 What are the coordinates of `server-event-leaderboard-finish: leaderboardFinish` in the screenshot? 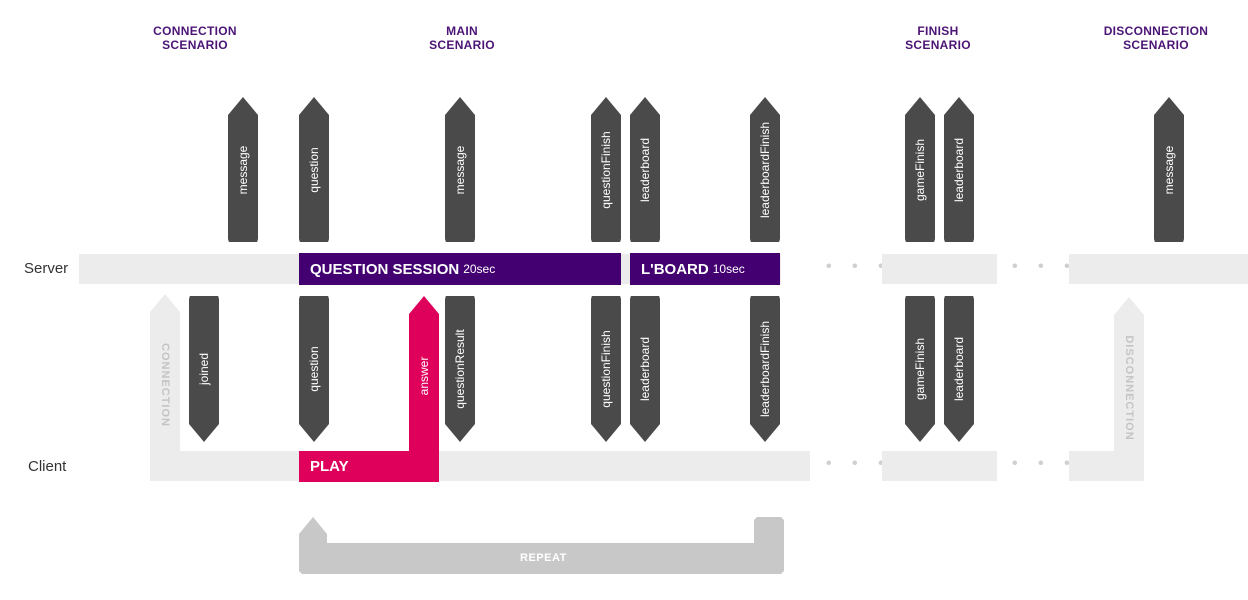 It's located at (765, 169).